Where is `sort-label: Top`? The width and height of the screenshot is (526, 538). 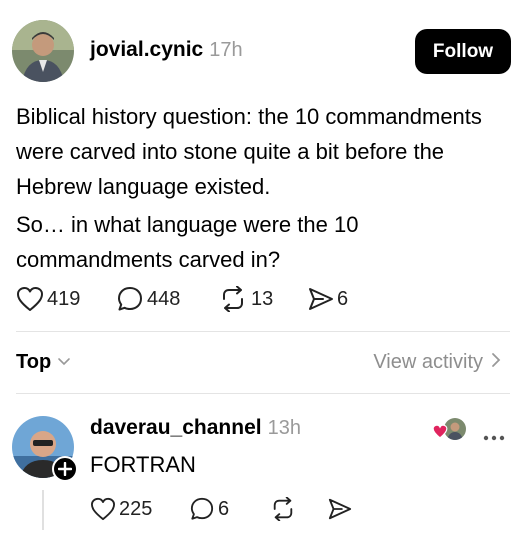
sort-label: Top is located at coordinates (34, 362).